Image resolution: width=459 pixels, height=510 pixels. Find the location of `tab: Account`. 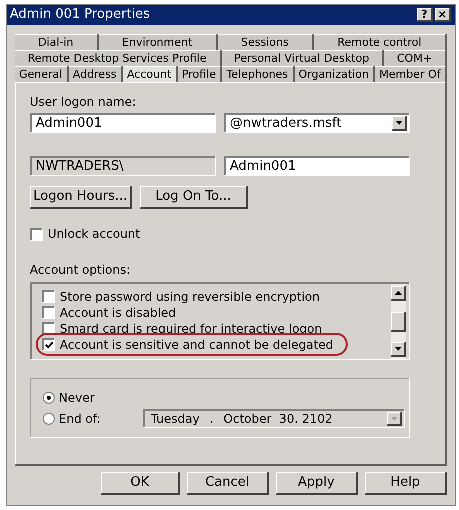

tab: Account is located at coordinates (150, 74).